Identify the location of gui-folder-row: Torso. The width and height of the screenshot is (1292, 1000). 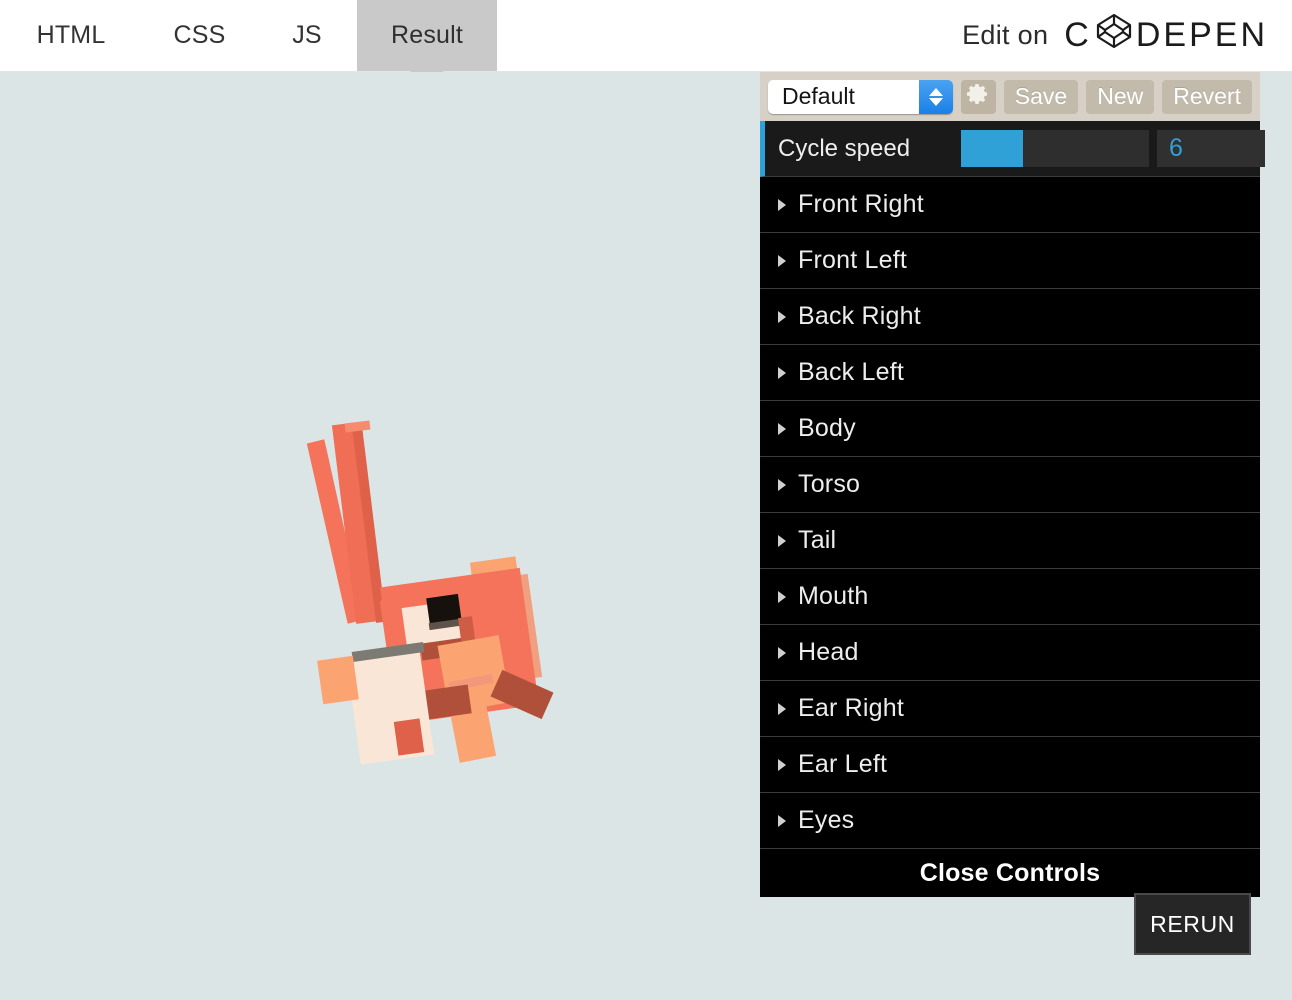
(1010, 485).